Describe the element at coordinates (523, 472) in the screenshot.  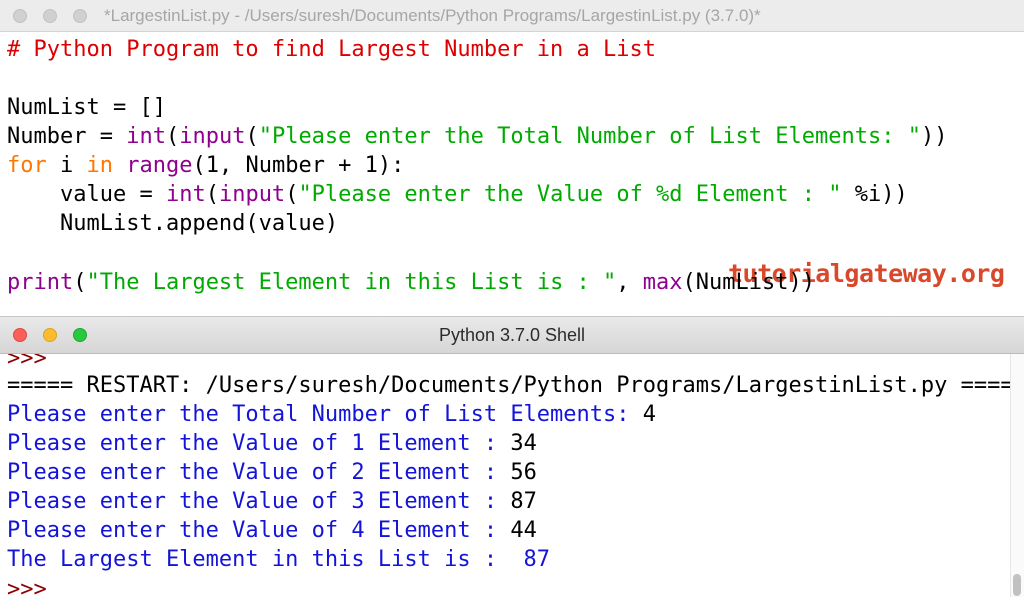
I see `shell-text-input: 56` at that location.